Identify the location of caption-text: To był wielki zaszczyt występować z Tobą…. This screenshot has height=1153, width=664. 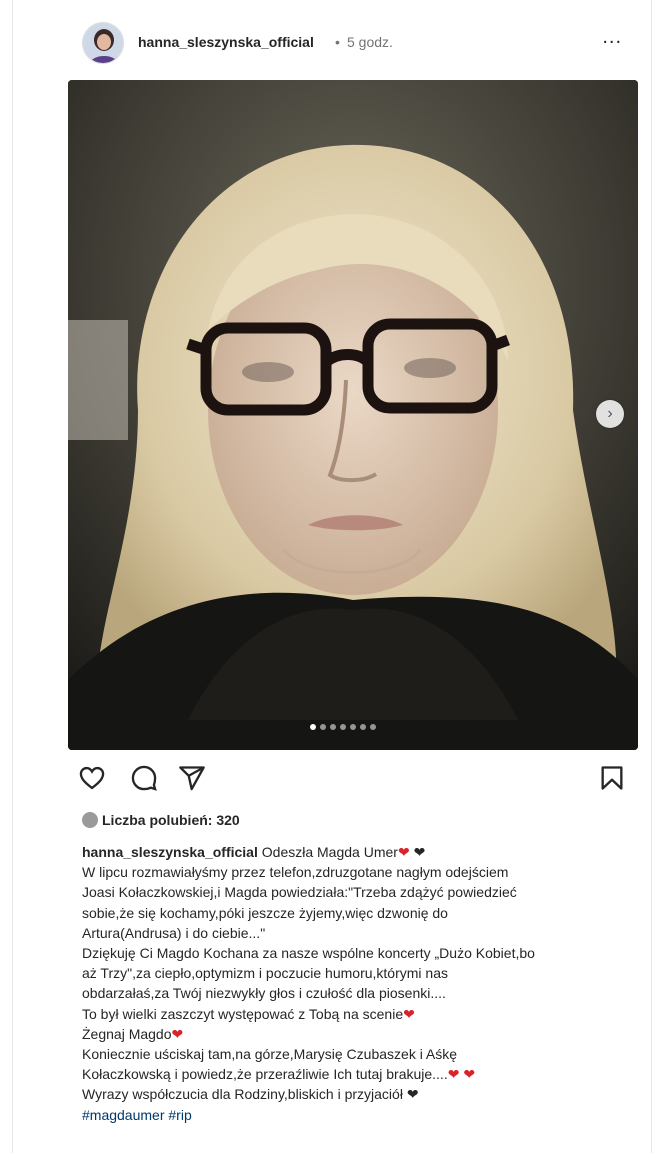
(243, 1013).